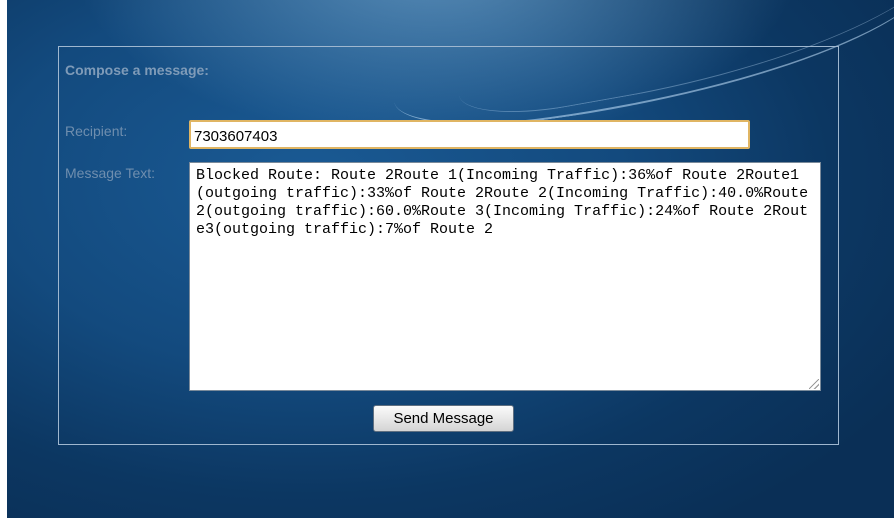 The image size is (894, 518). I want to click on recipient-input, so click(469, 134).